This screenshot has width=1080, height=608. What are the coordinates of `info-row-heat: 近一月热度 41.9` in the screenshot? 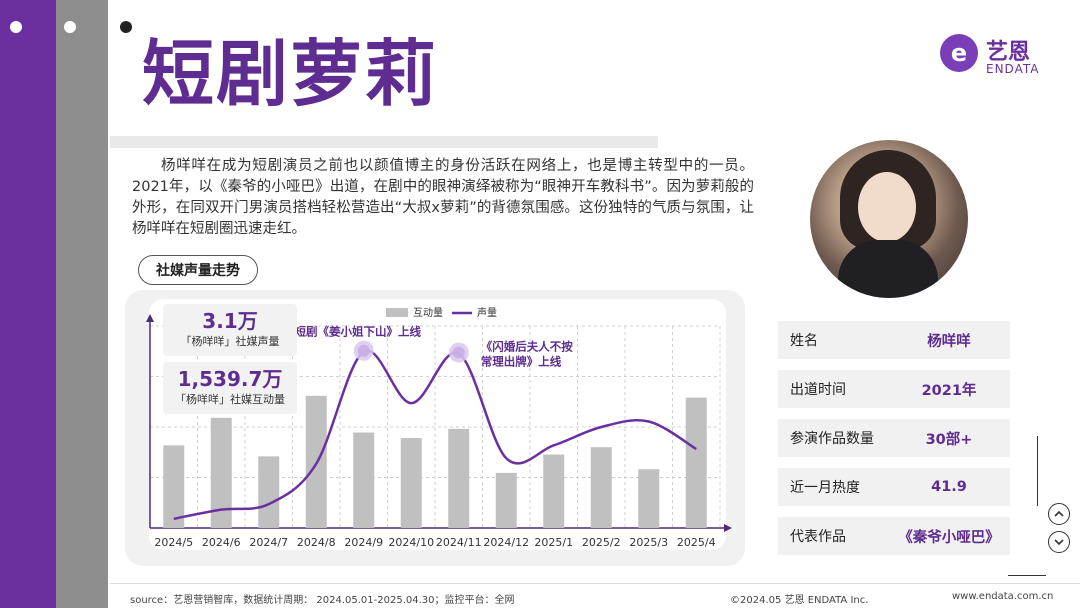 It's located at (894, 487).